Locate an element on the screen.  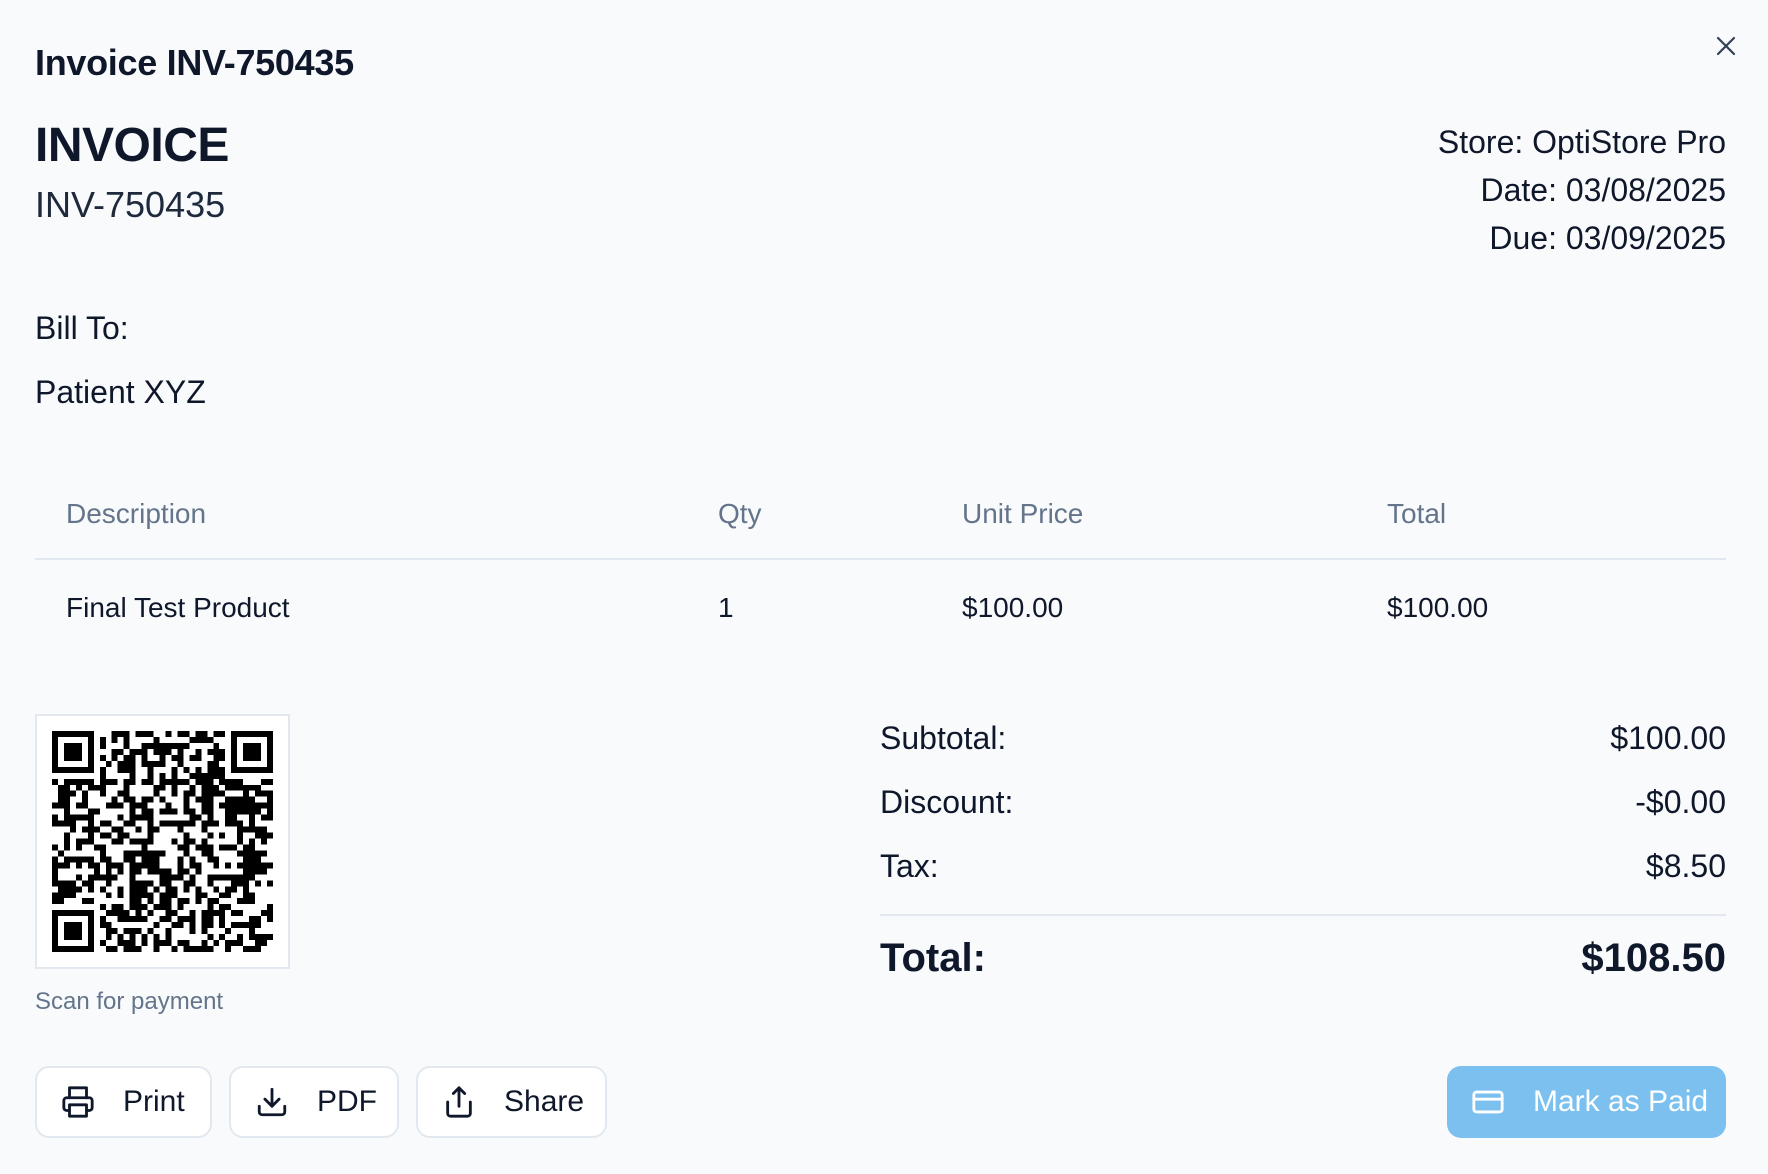
print-button: Print is located at coordinates (123, 1102).